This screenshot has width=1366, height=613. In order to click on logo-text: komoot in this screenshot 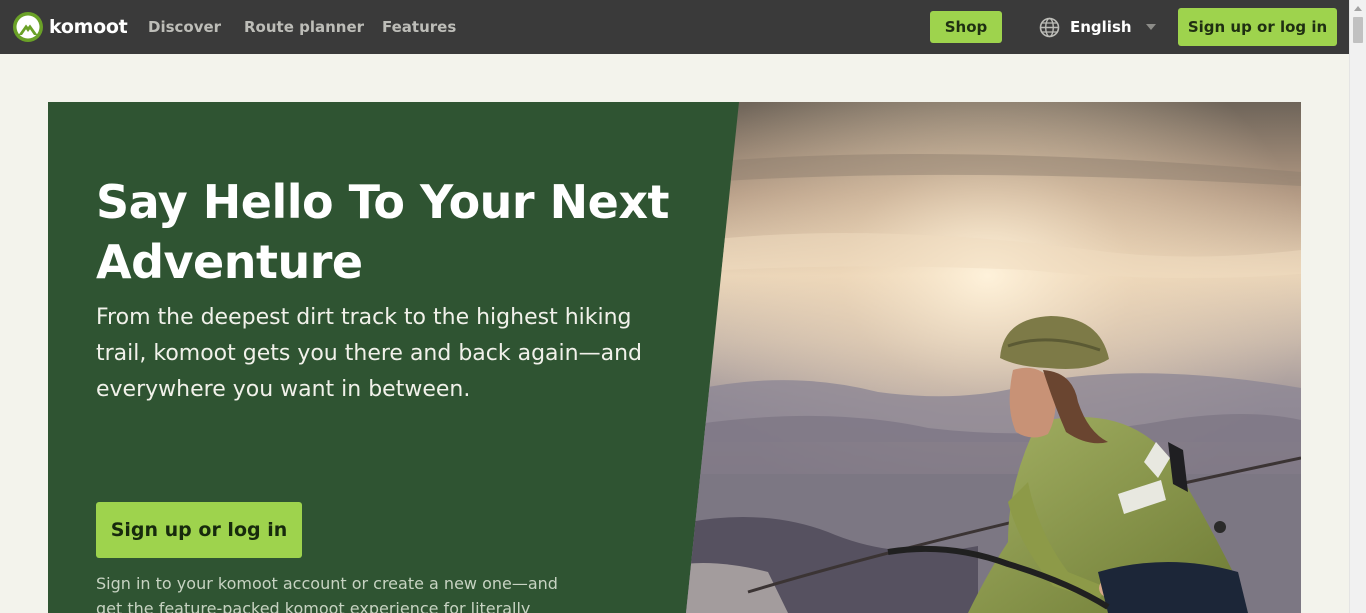, I will do `click(88, 27)`.